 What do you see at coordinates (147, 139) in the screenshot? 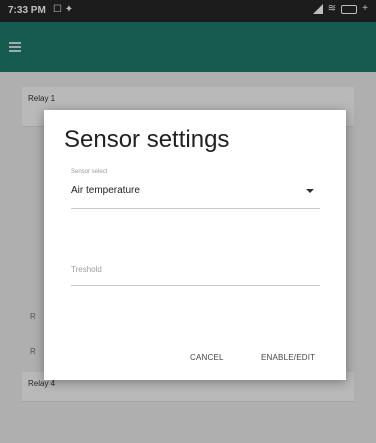
I see `dialog-title: Sensor settings` at bounding box center [147, 139].